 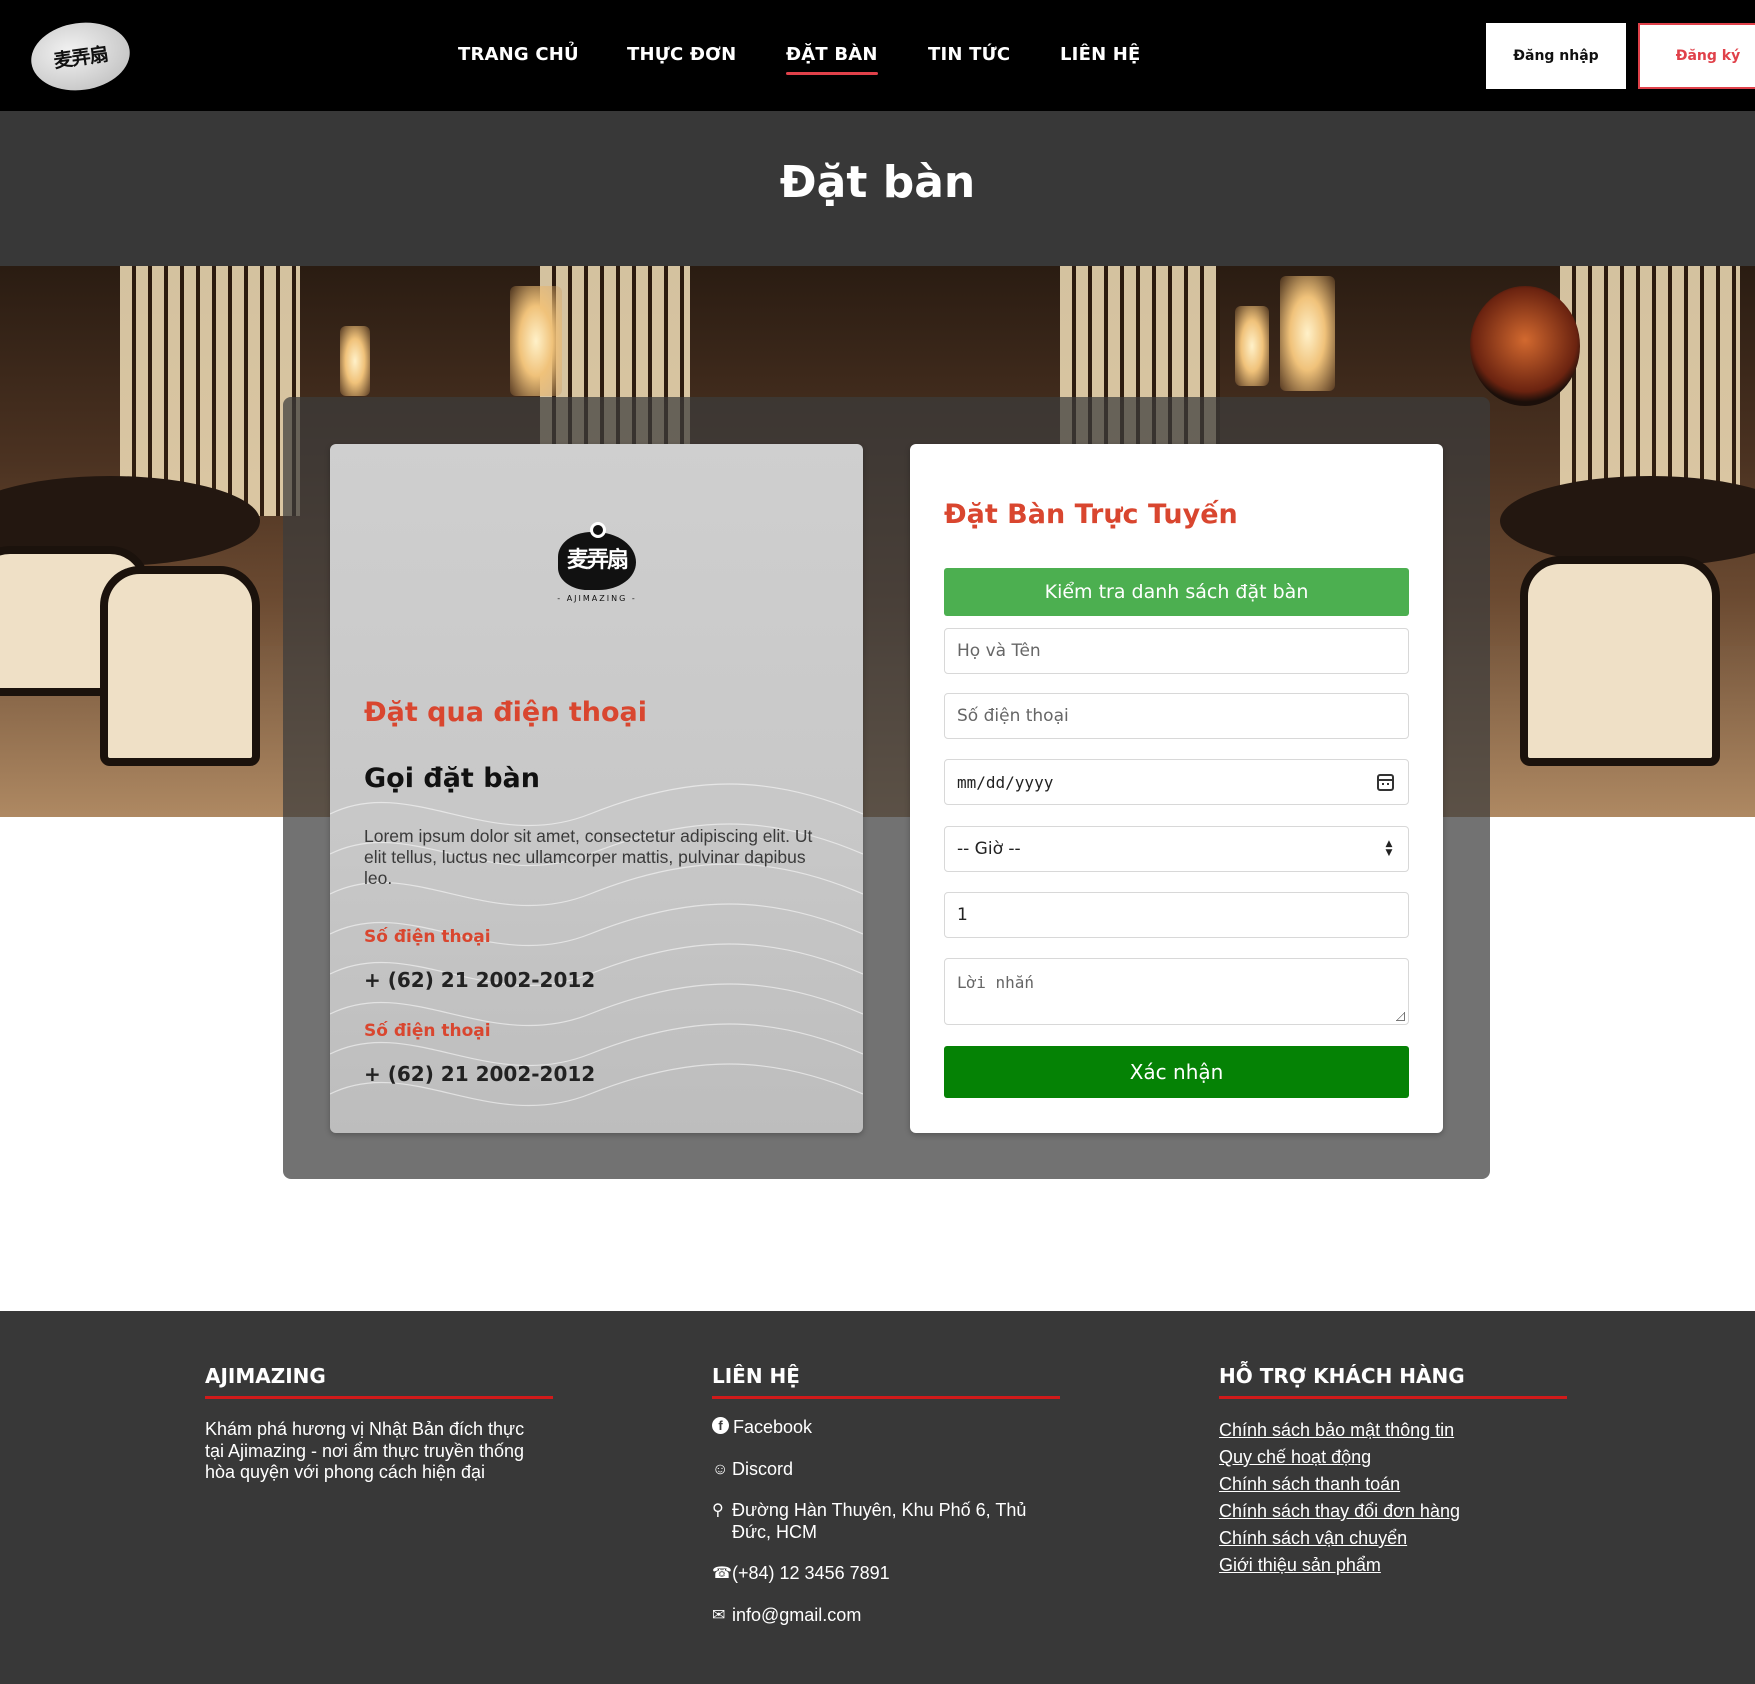 What do you see at coordinates (1176, 1072) in the screenshot?
I see `confirm-button: Xác nhận` at bounding box center [1176, 1072].